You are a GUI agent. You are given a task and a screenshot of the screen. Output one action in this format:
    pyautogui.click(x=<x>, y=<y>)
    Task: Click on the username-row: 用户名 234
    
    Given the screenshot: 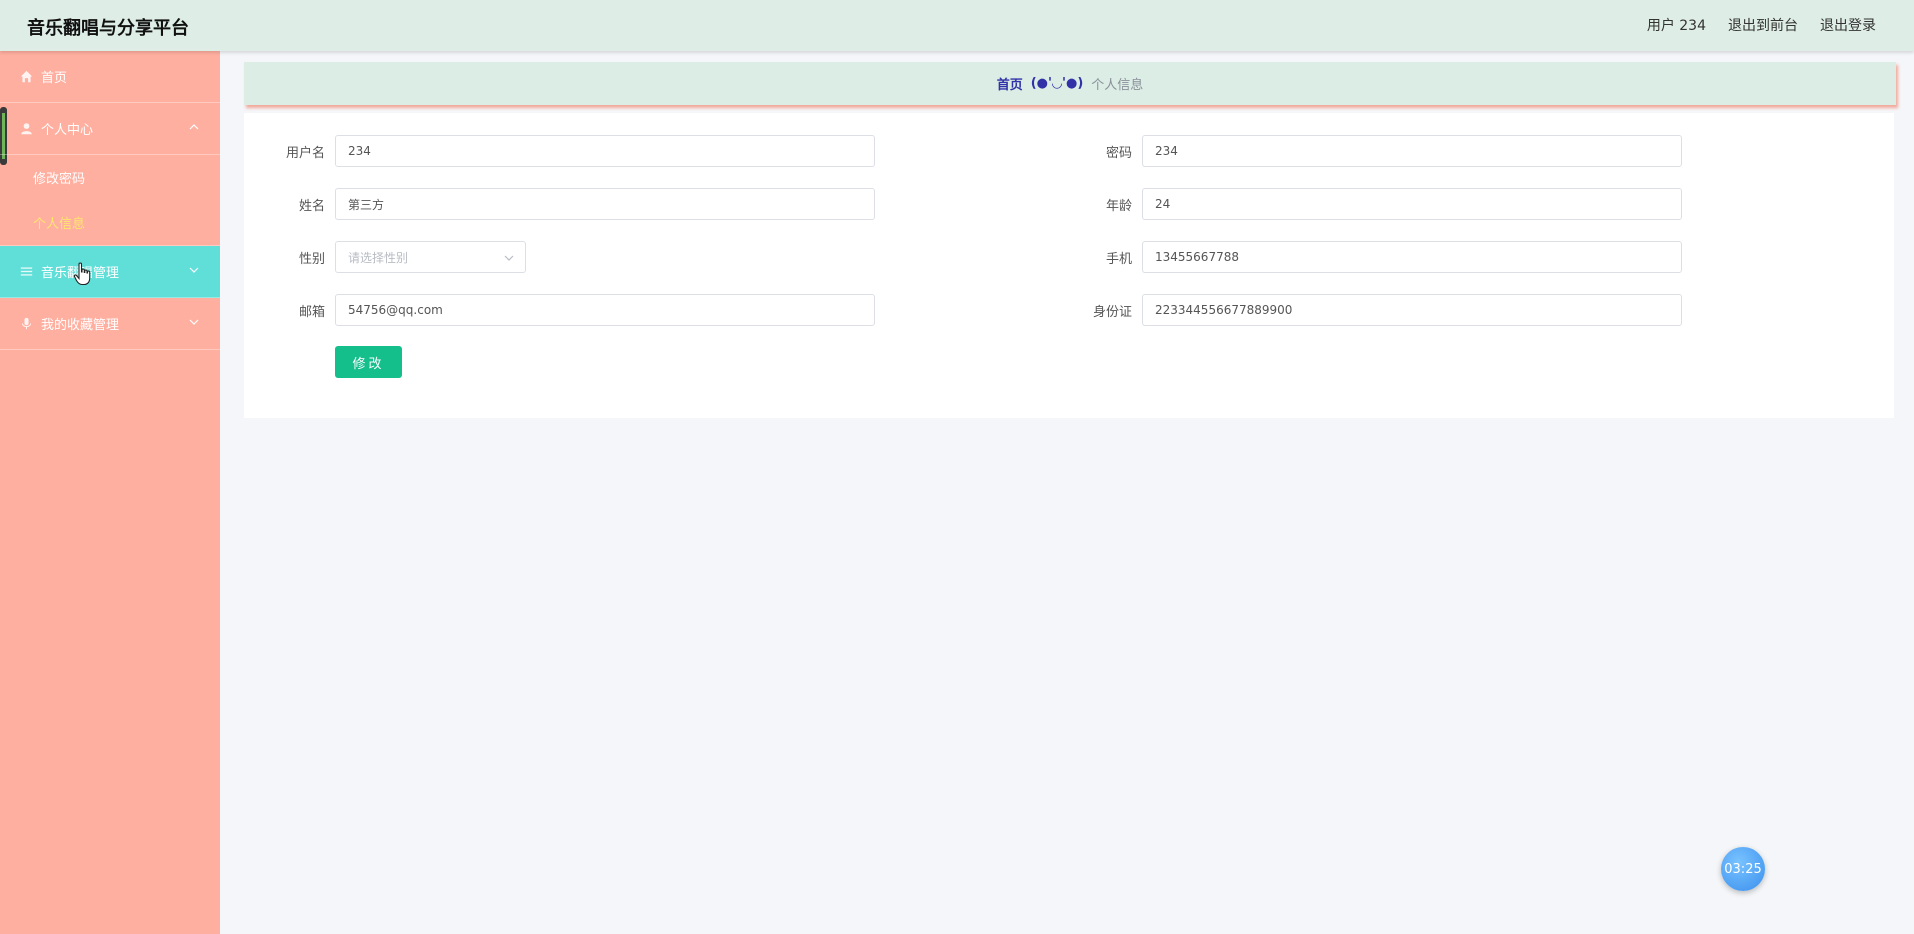 What is the action you would take?
    pyautogui.click(x=569, y=151)
    